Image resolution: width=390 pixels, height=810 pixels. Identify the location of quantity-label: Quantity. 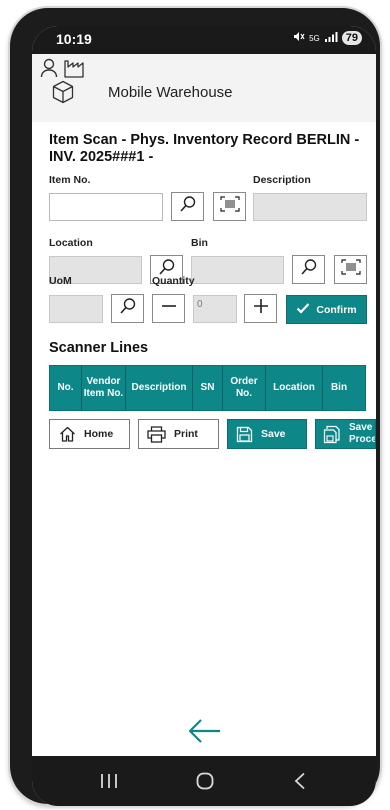
(173, 281).